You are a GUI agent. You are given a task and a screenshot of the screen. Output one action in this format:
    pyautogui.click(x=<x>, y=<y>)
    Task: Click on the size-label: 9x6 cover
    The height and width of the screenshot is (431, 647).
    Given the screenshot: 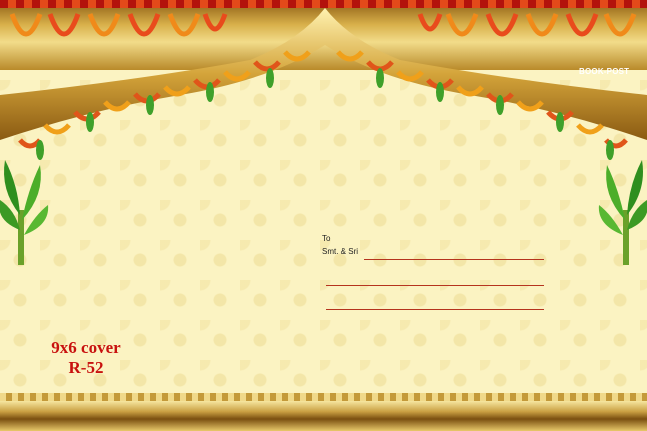 What is the action you would take?
    pyautogui.click(x=86, y=347)
    